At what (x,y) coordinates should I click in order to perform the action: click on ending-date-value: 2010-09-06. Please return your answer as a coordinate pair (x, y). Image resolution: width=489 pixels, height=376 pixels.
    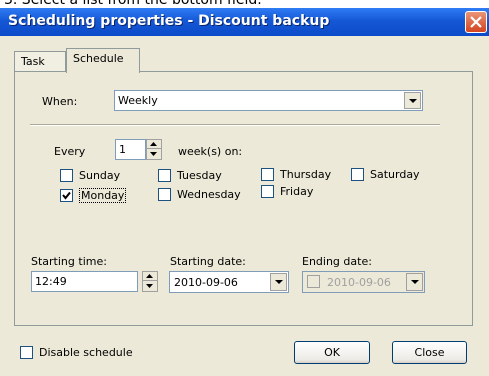
    Looking at the image, I should click on (359, 282).